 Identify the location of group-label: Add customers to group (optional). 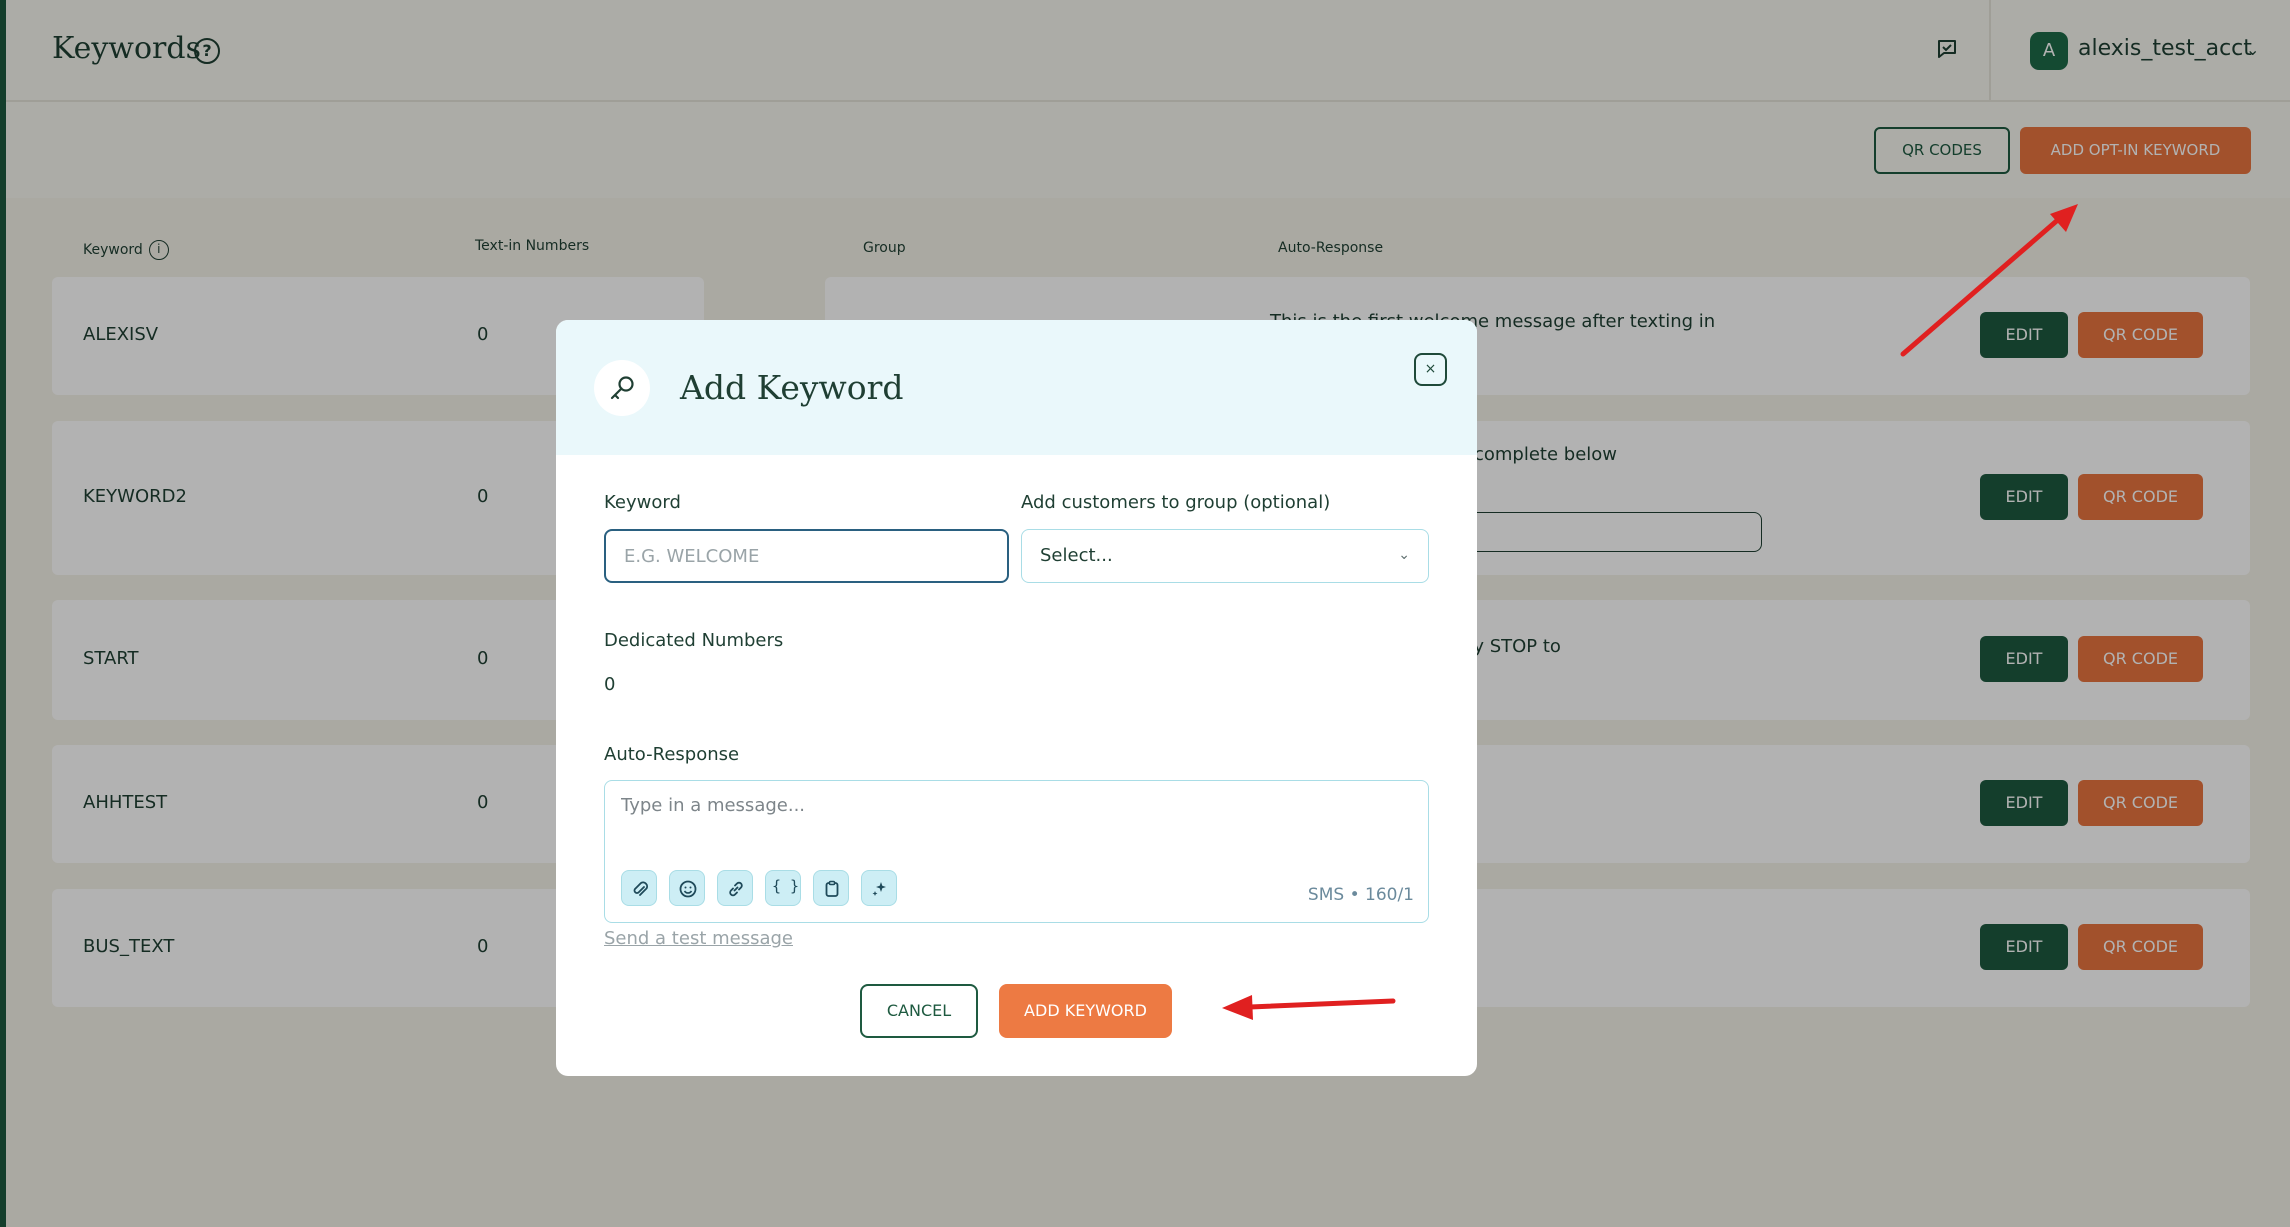
(1176, 502).